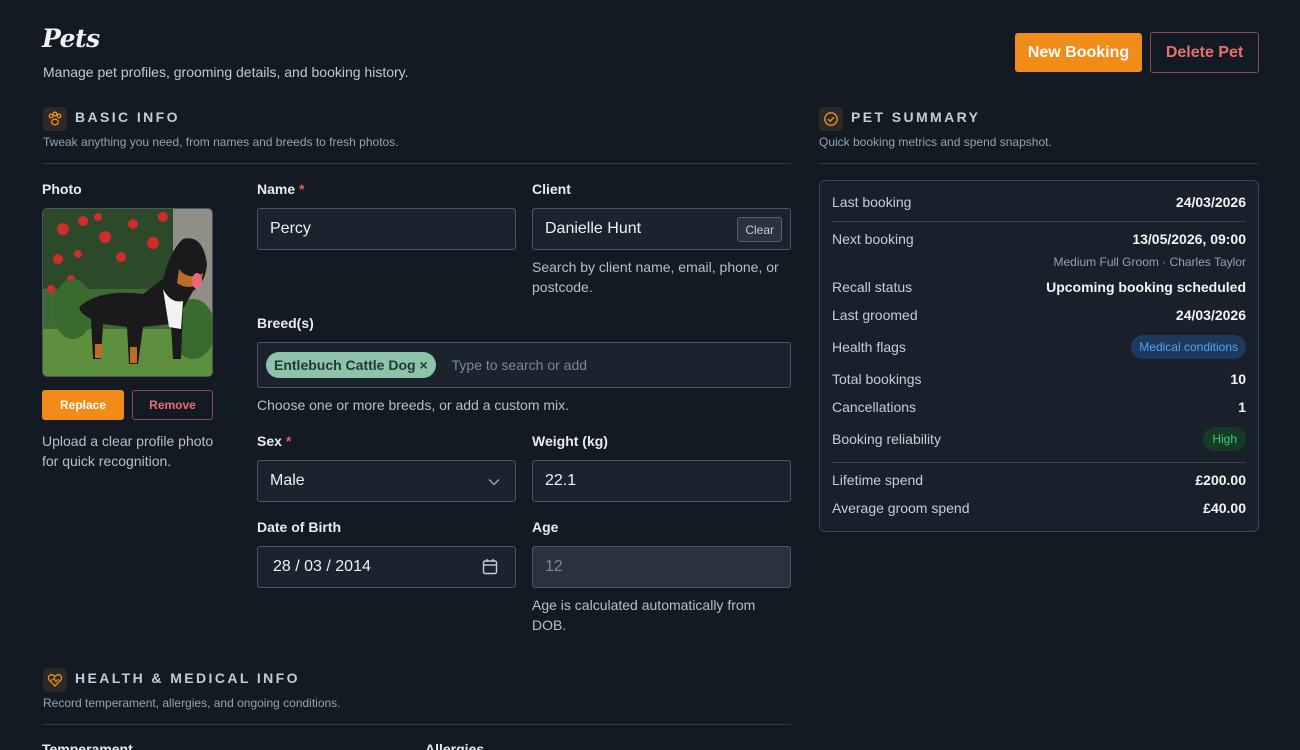 Image resolution: width=1300 pixels, height=750 pixels. I want to click on health-divider, so click(417, 724).